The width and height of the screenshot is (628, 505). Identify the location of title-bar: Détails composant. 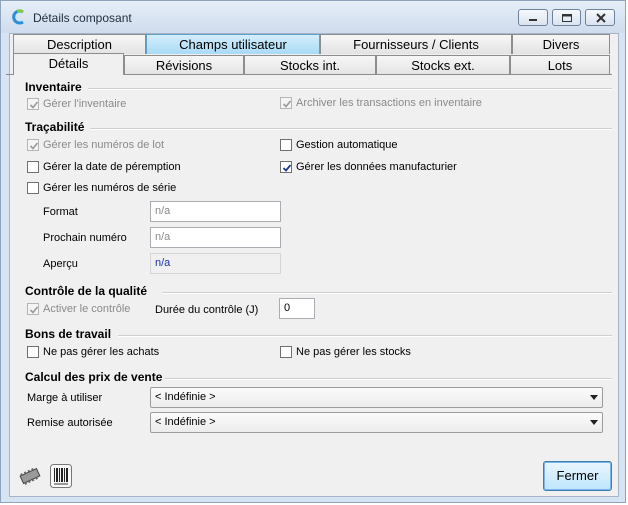
(313, 17).